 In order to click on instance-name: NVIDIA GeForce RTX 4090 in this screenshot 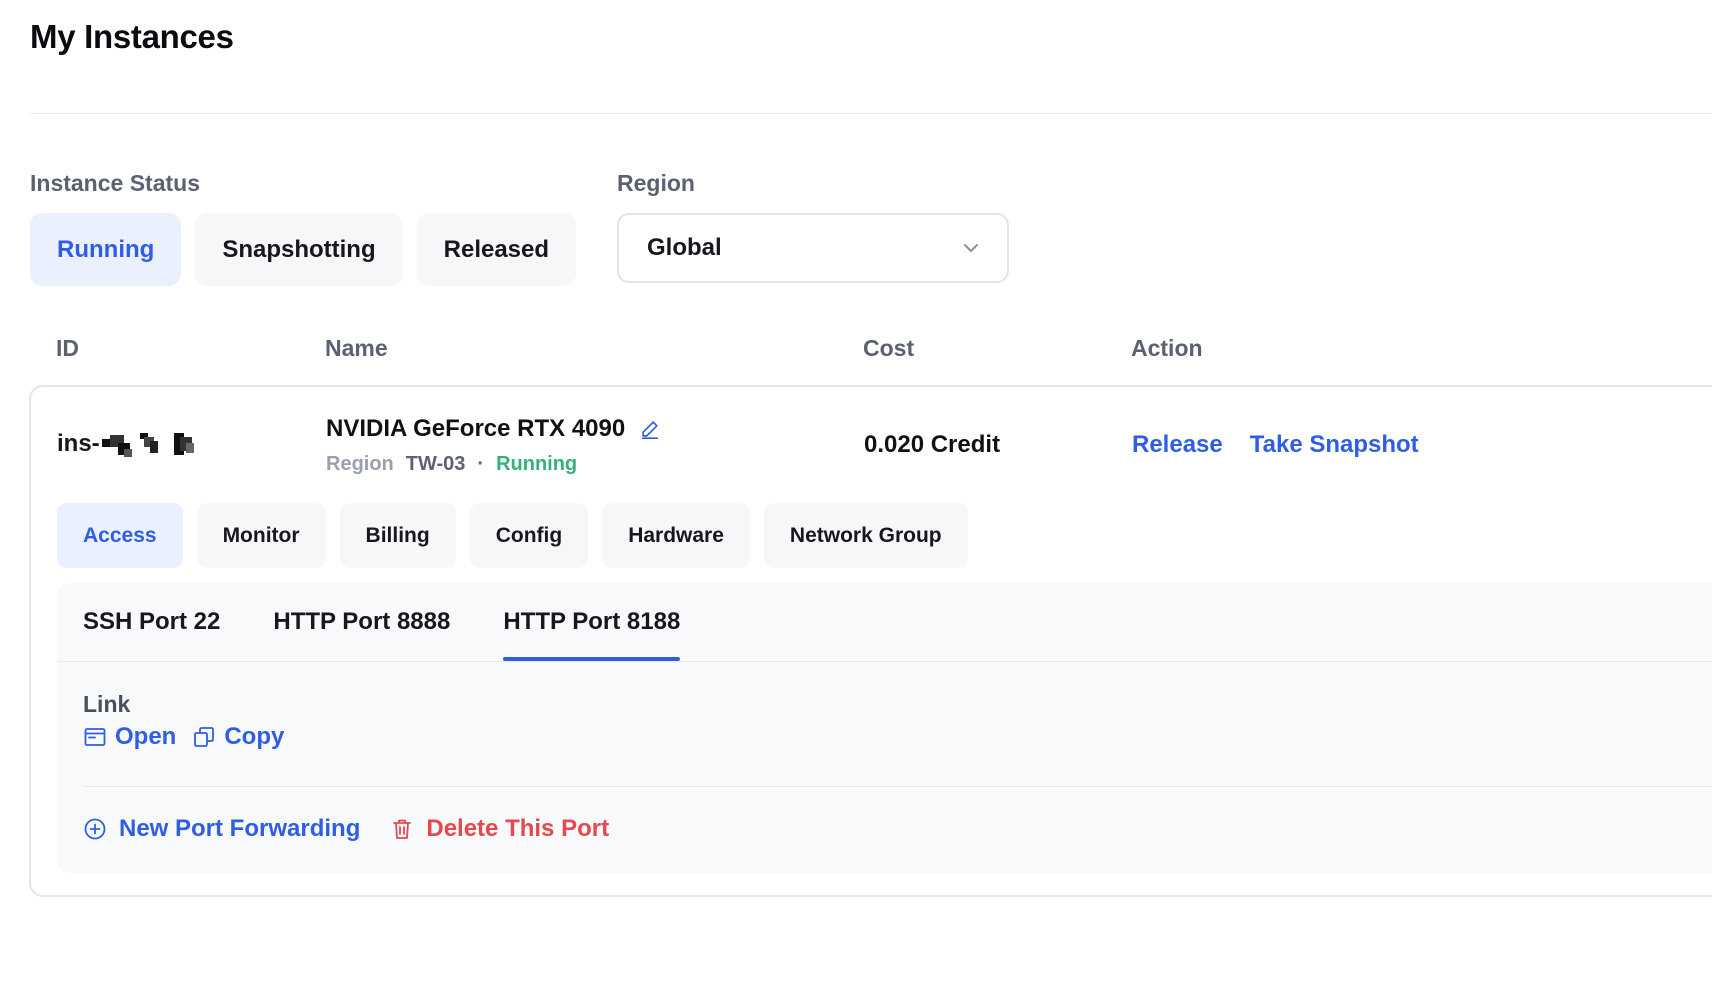, I will do `click(493, 429)`.